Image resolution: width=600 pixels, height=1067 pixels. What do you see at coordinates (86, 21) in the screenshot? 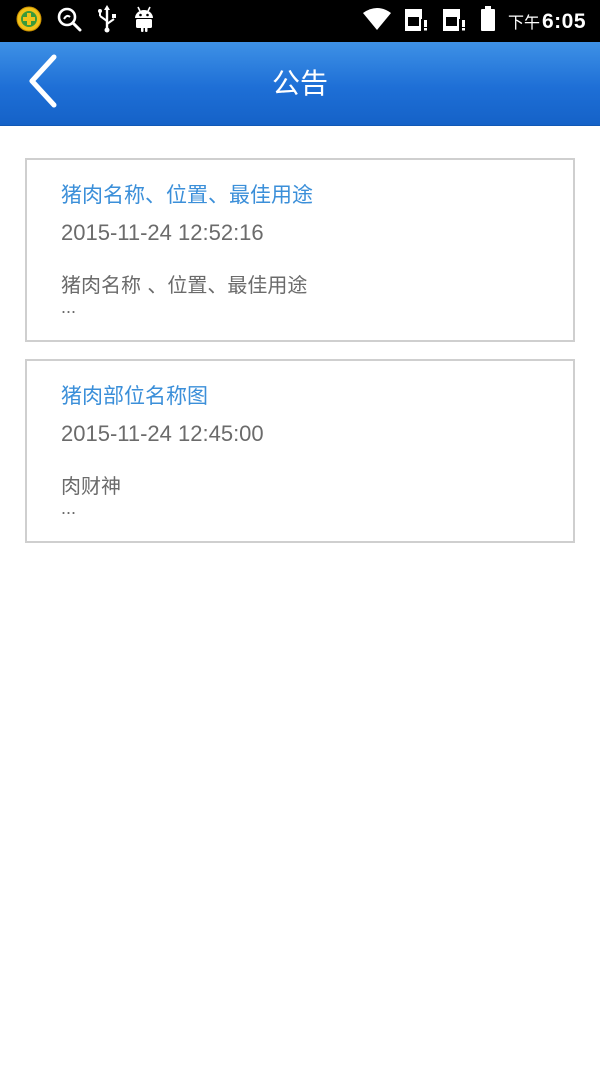
I see `status-left-icons` at bounding box center [86, 21].